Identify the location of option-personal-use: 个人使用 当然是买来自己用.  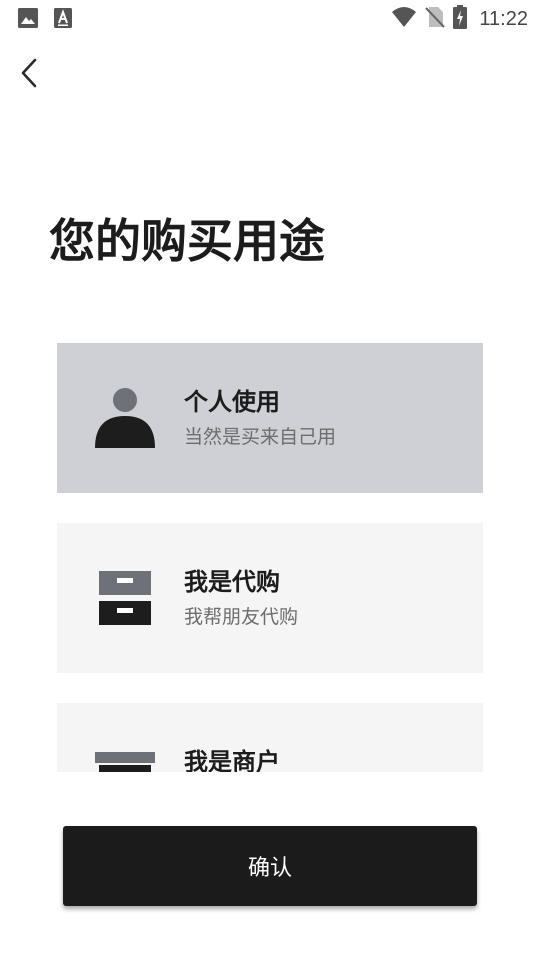
(270, 418).